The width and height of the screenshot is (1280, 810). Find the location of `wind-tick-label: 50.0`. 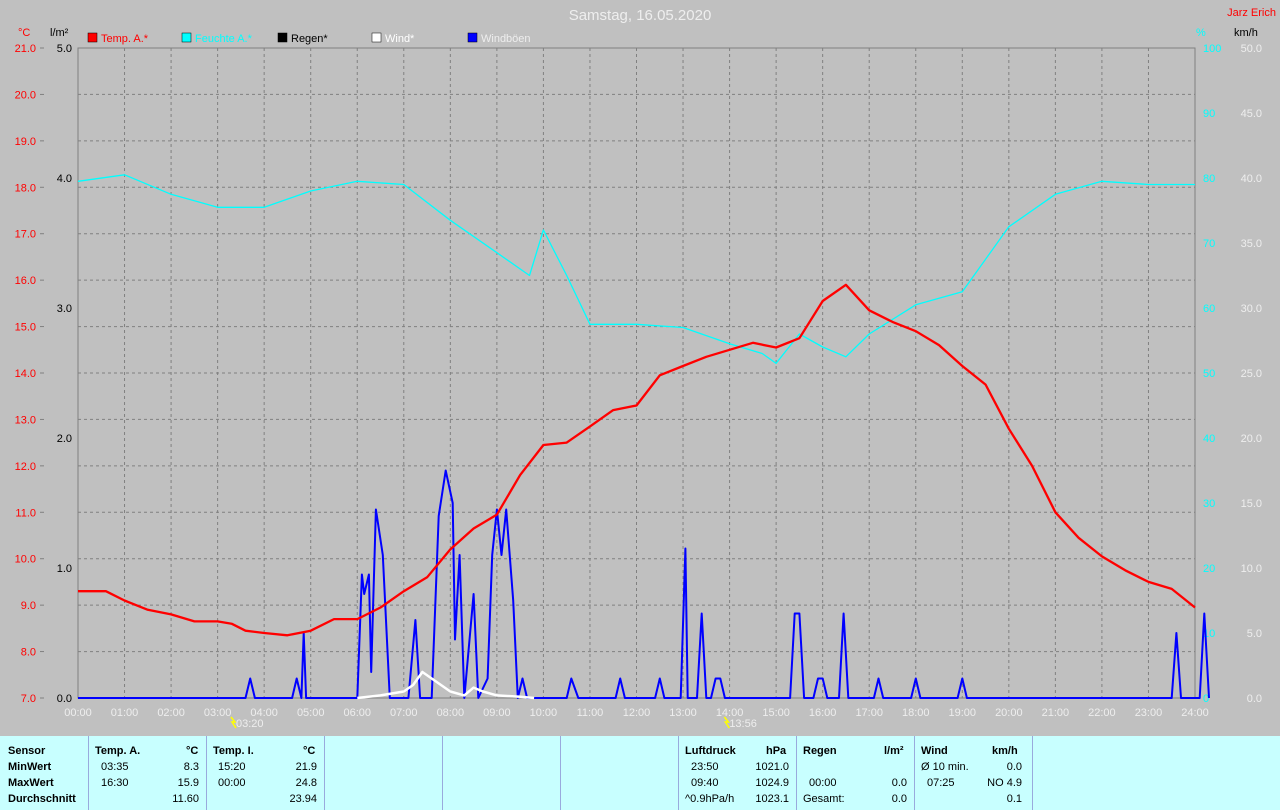

wind-tick-label: 50.0 is located at coordinates (1251, 49).